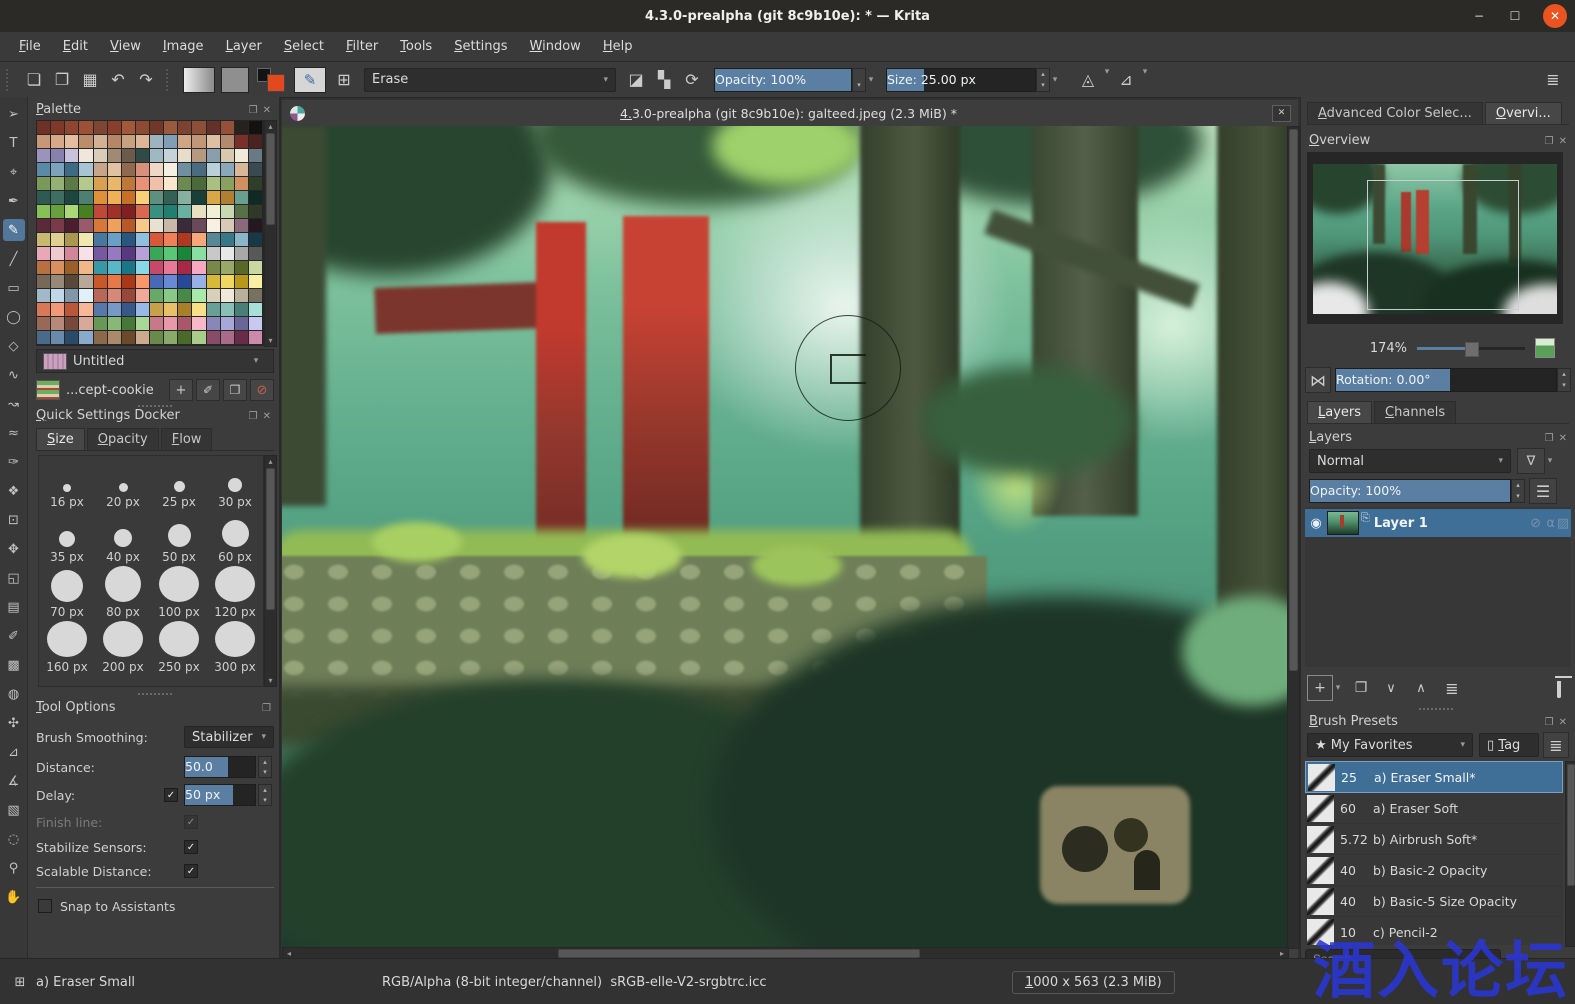 The width and height of the screenshot is (1575, 1004). What do you see at coordinates (179, 483) in the screenshot?
I see `brush-size-preset: 25 px` at bounding box center [179, 483].